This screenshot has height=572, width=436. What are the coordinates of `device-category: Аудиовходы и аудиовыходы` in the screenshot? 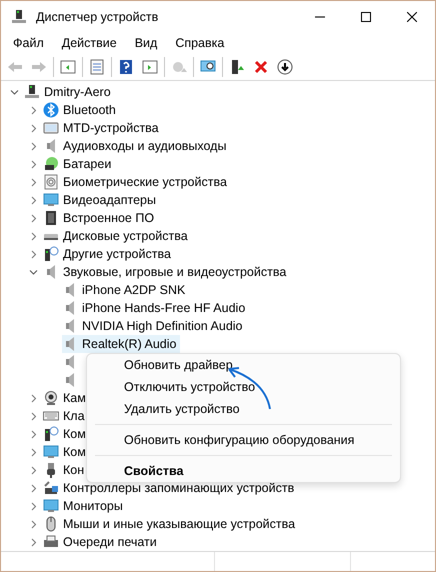 It's located at (144, 146).